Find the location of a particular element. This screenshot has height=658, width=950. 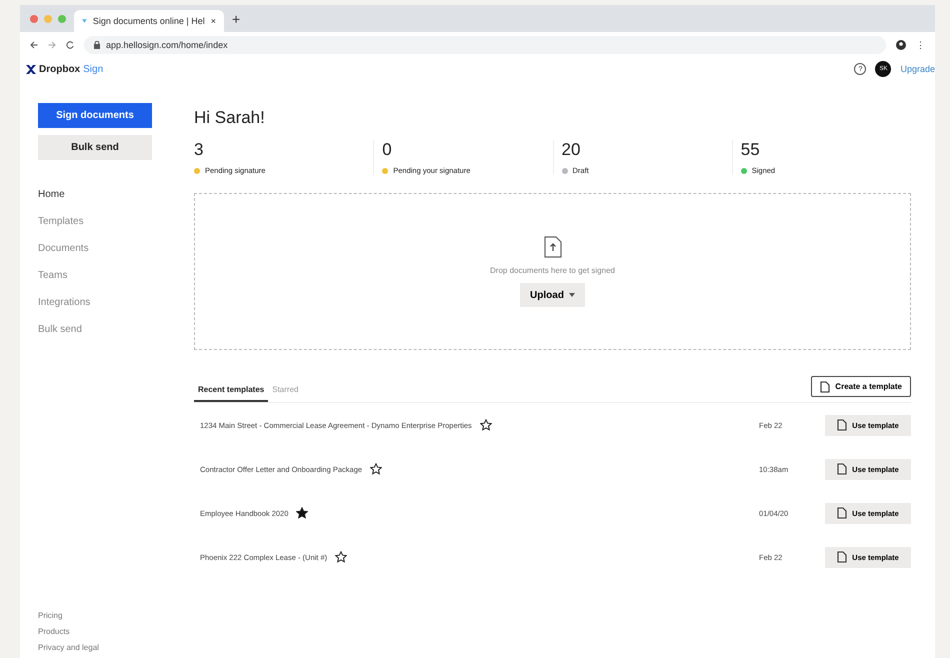

stat-count: 3 is located at coordinates (279, 150).